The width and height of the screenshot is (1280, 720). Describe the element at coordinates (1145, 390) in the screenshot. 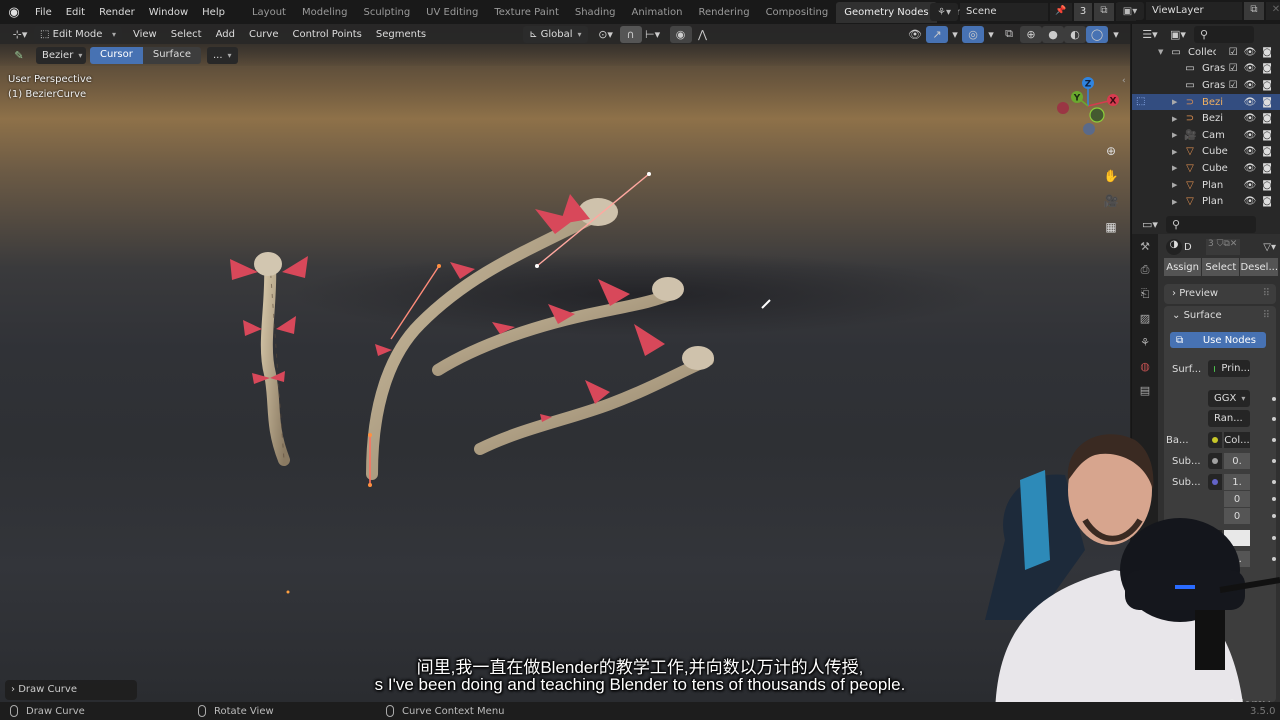

I see `collection-tab-icon: ▤` at that location.